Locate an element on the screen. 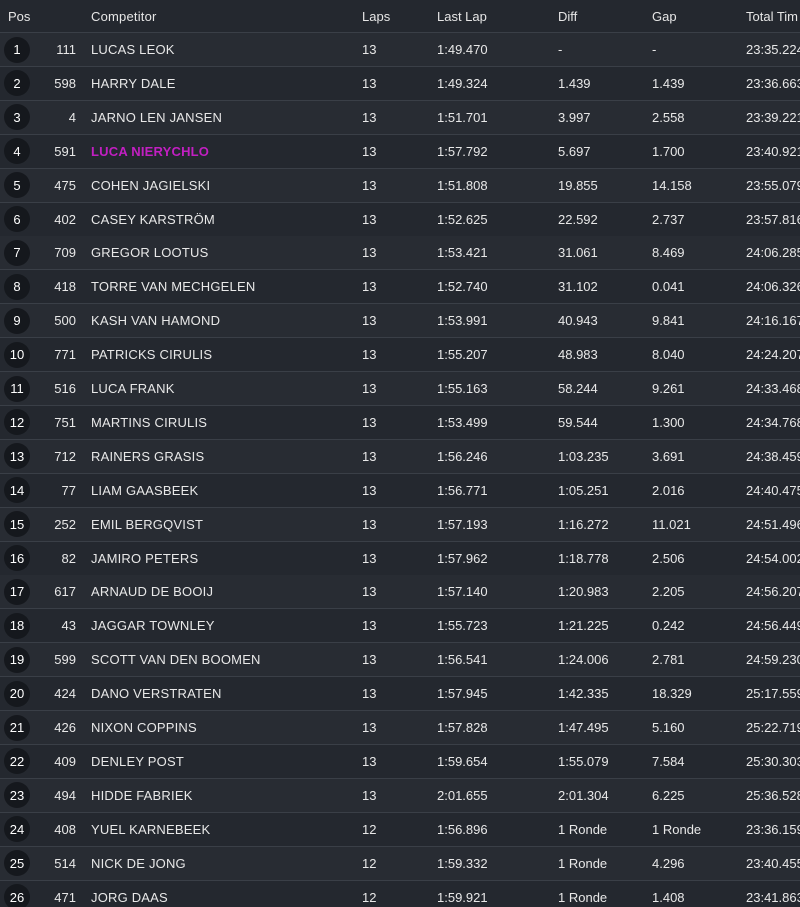 The width and height of the screenshot is (800, 907). diff-cell: 1:24.006 is located at coordinates (583, 660).